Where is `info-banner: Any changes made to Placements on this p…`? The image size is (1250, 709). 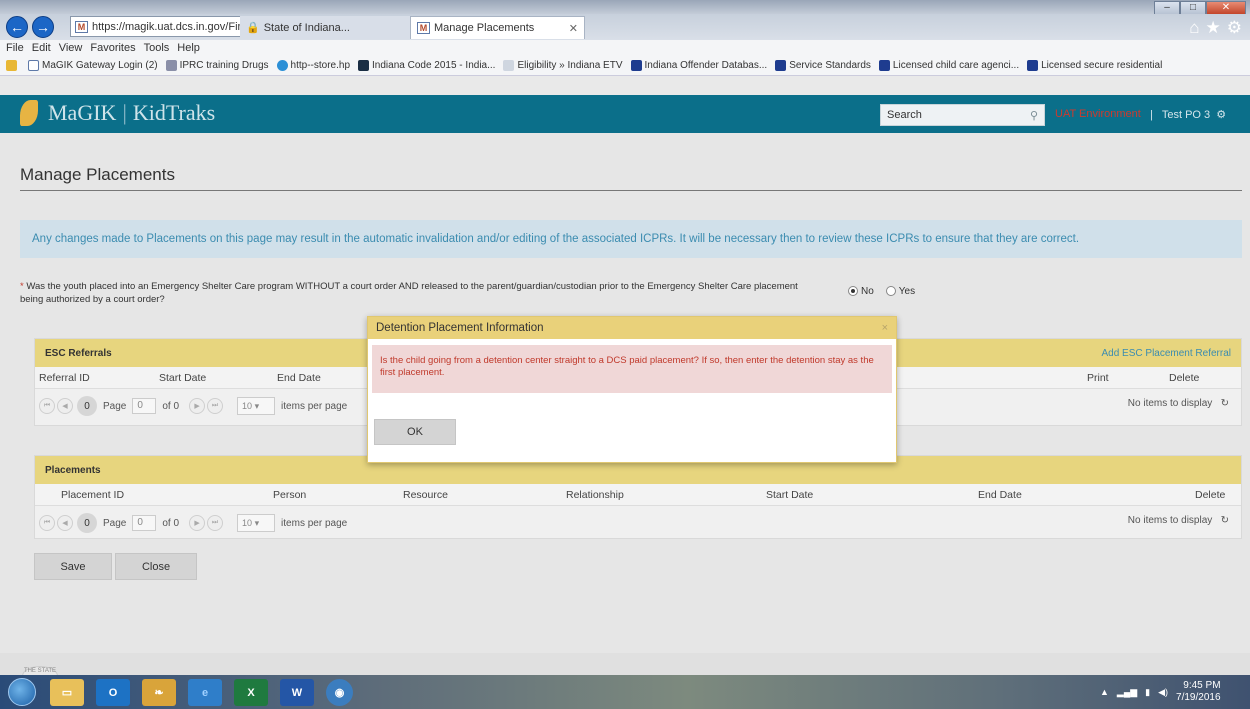
info-banner: Any changes made to Placements on this p… is located at coordinates (631, 239).